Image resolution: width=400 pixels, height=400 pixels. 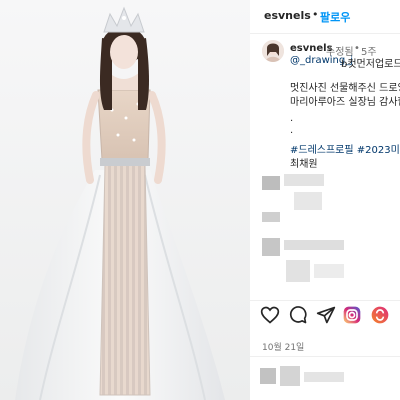 What do you see at coordinates (324, 377) in the screenshot?
I see `likes-text` at bounding box center [324, 377].